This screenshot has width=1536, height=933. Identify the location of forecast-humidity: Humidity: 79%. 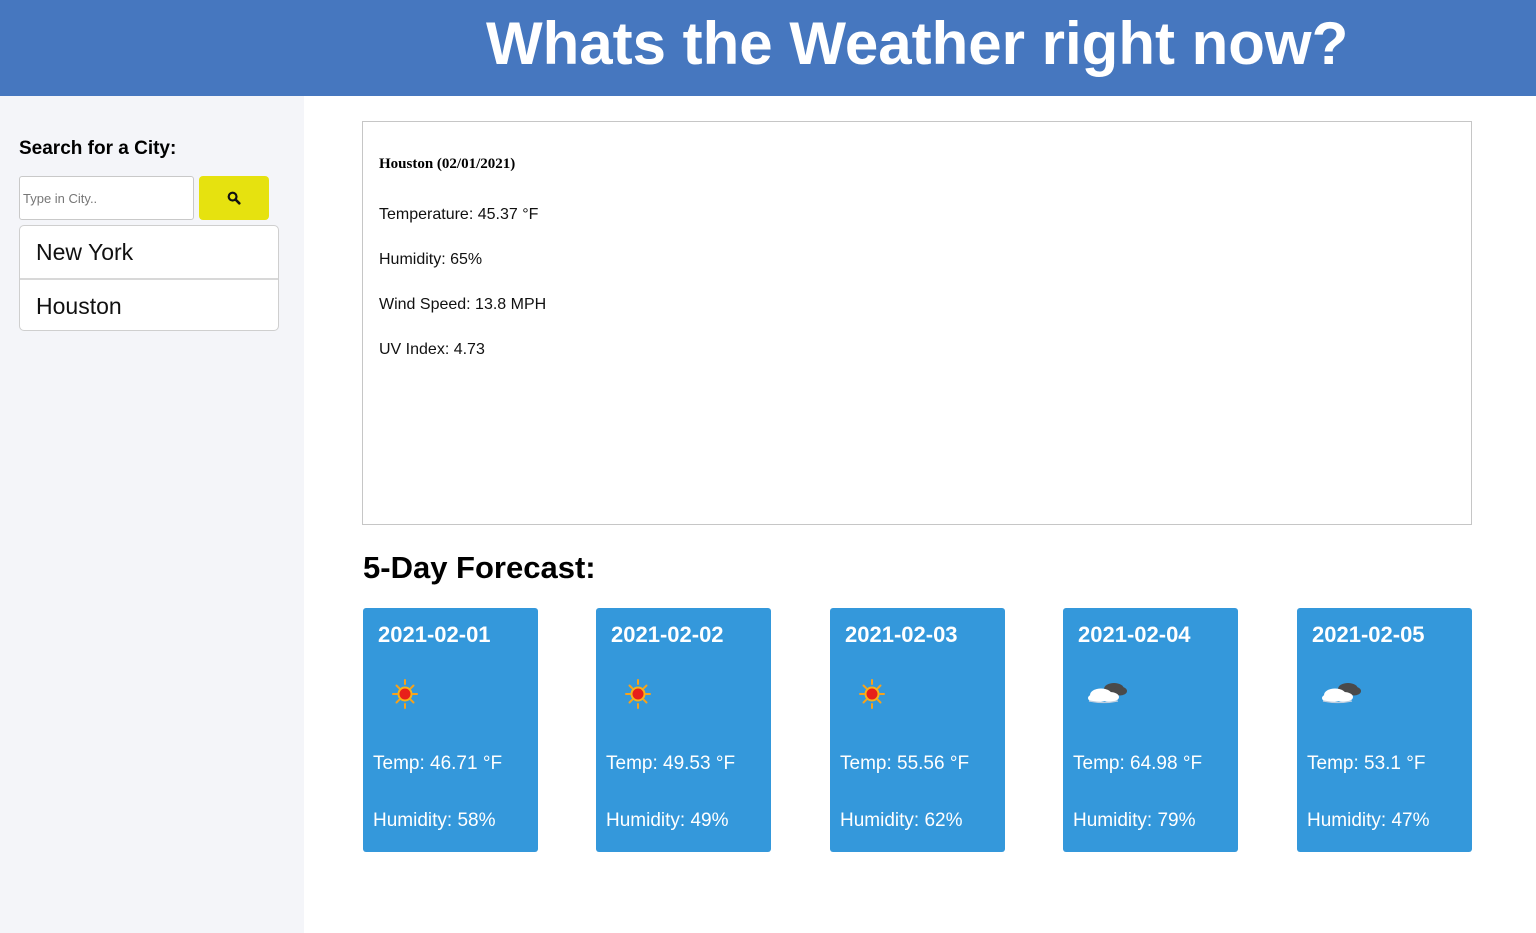
(1134, 820).